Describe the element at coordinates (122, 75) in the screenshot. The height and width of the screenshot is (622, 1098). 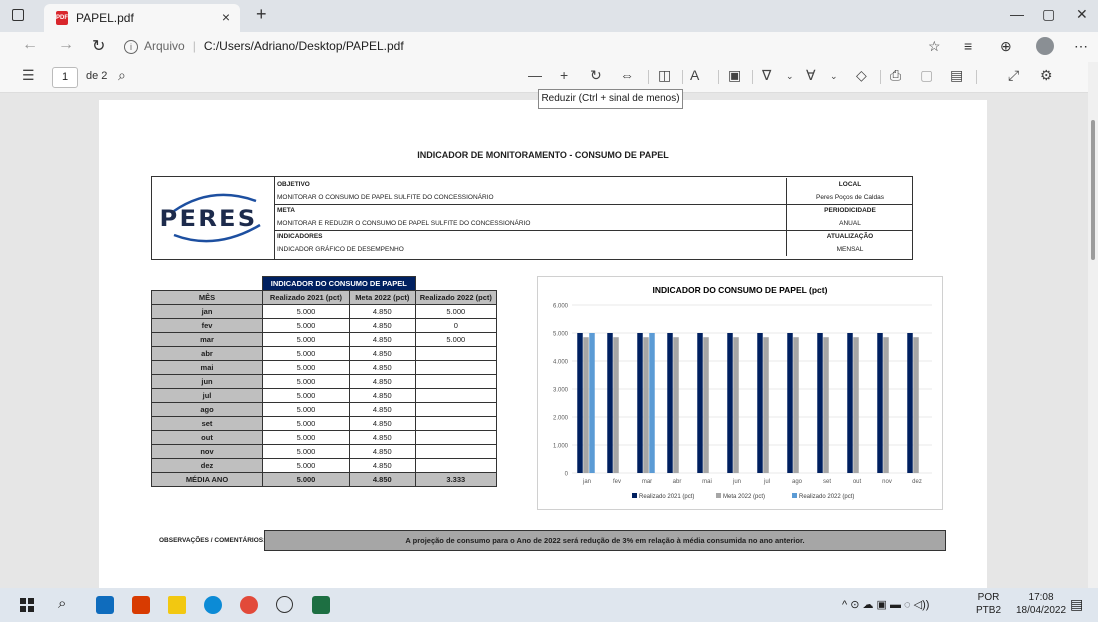
I see `search-icon: ⌕` at that location.